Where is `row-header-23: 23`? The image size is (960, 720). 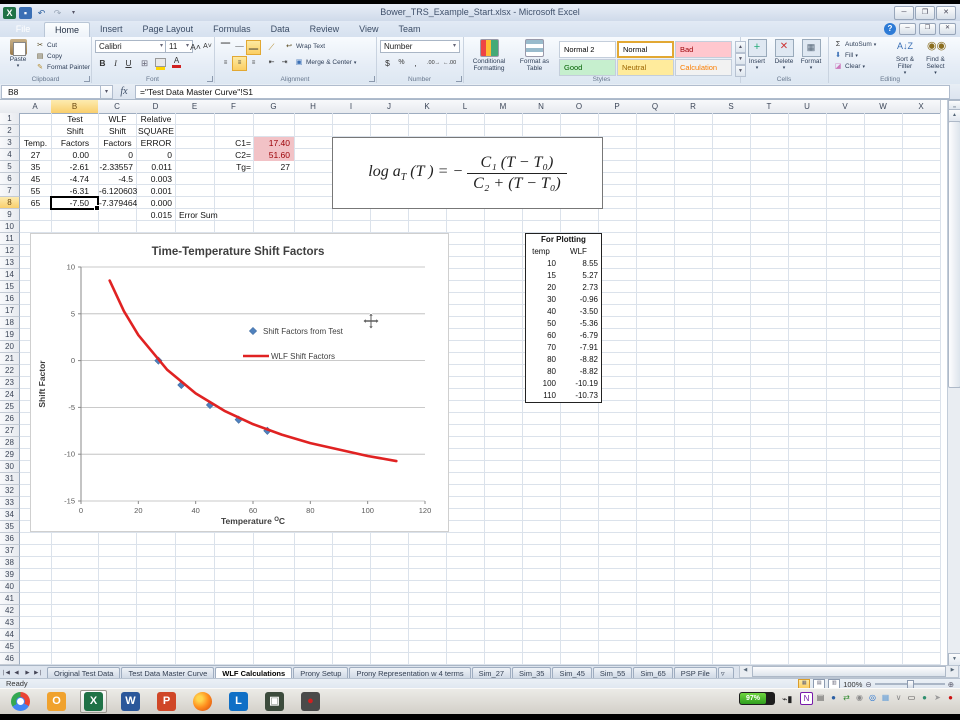
row-header-23: 23 is located at coordinates (10, 383).